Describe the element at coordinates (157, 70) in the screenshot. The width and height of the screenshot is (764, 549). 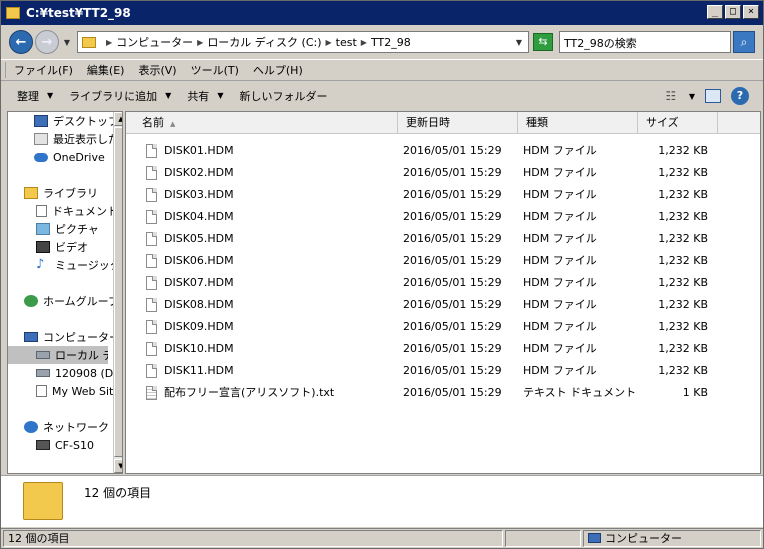
I see `menu-view: 表示(V)` at that location.